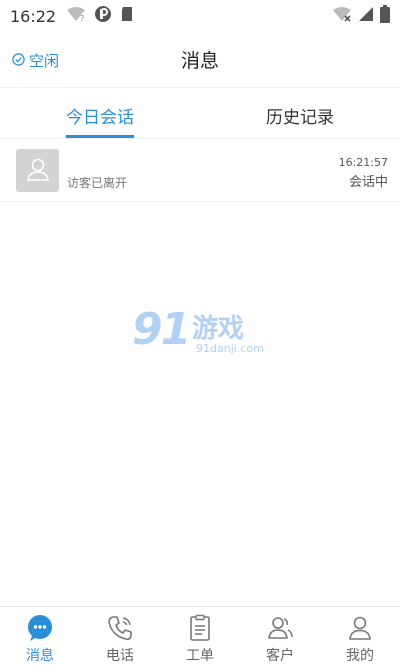 This screenshot has height=666, width=400. What do you see at coordinates (368, 182) in the screenshot?
I see `session-state: 会话中` at bounding box center [368, 182].